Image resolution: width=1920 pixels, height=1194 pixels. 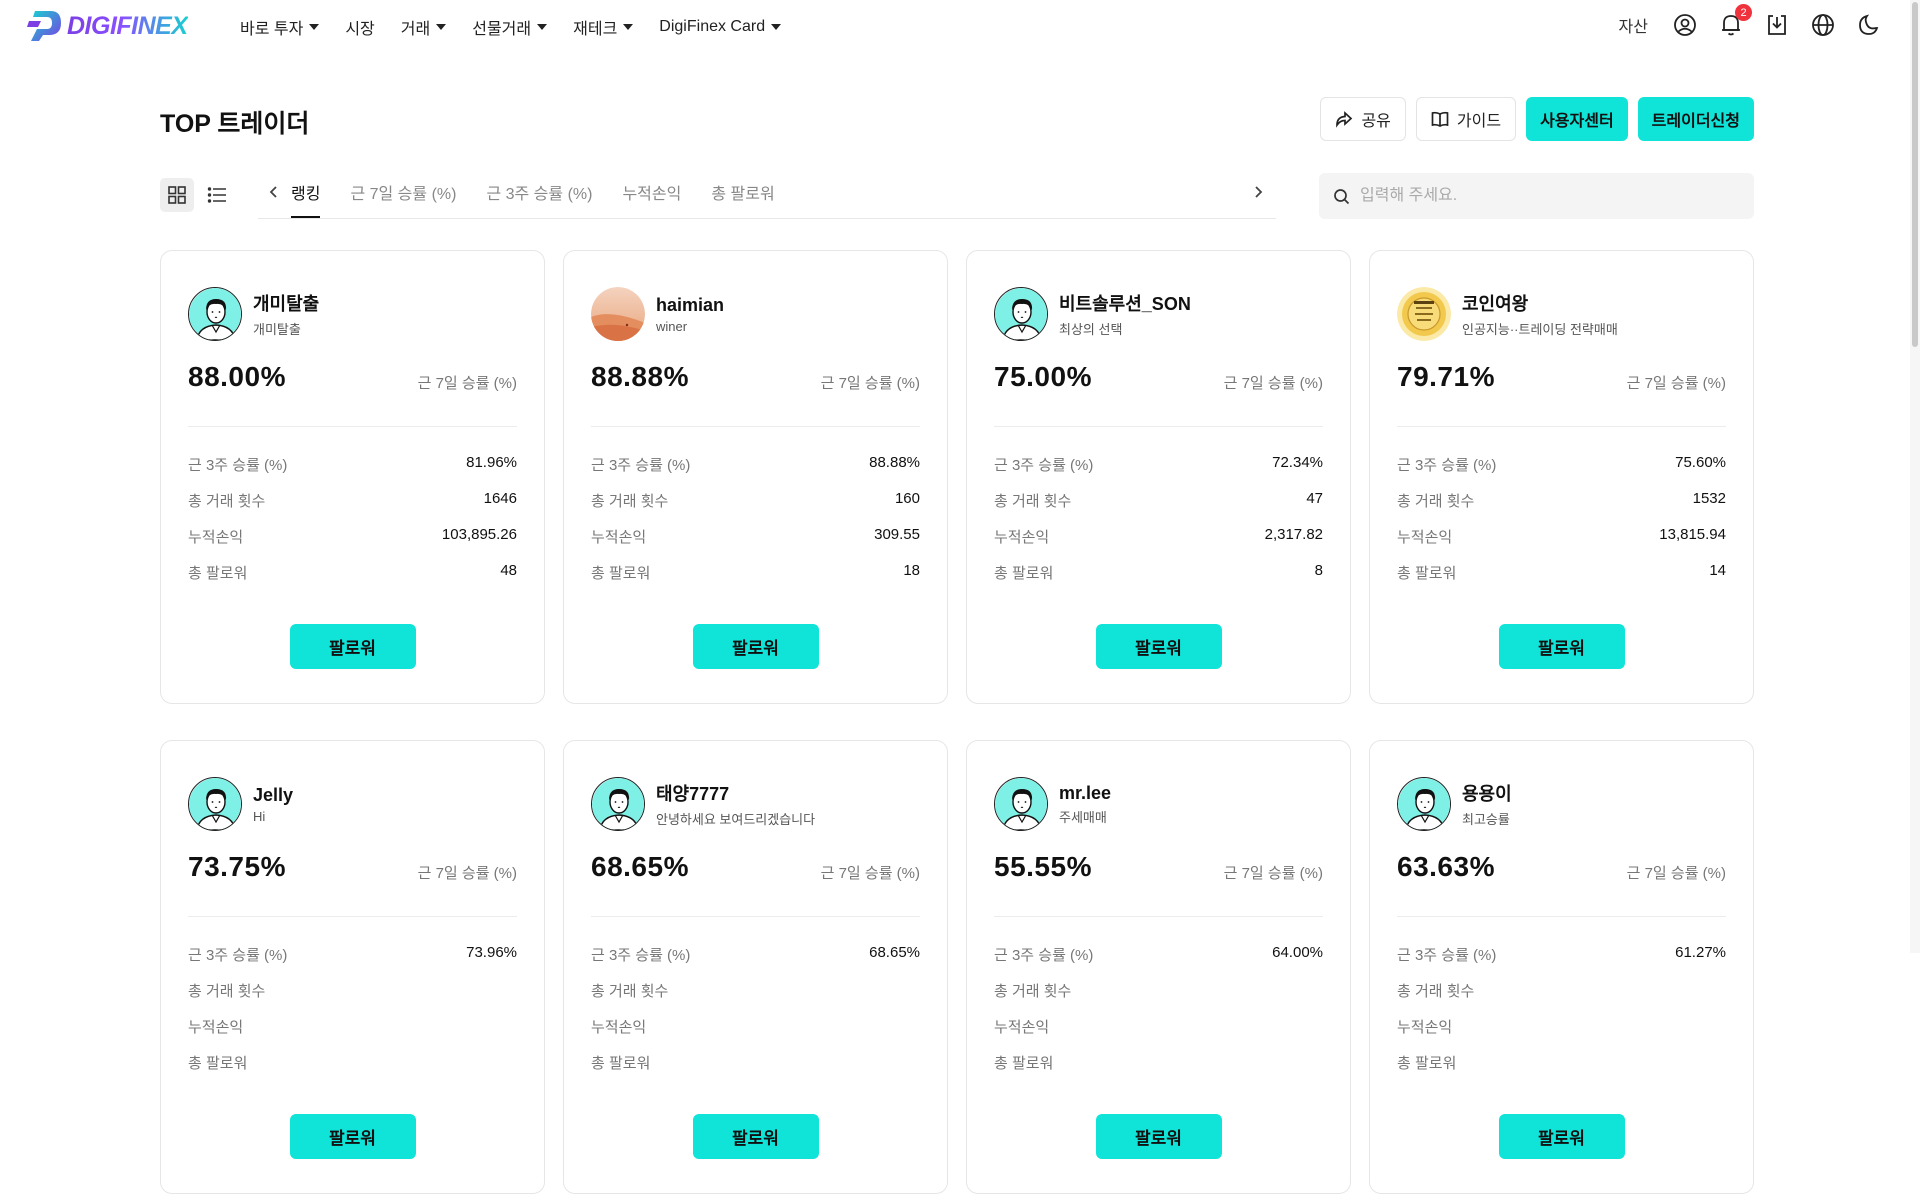 What do you see at coordinates (1550, 196) in the screenshot?
I see `search-input` at bounding box center [1550, 196].